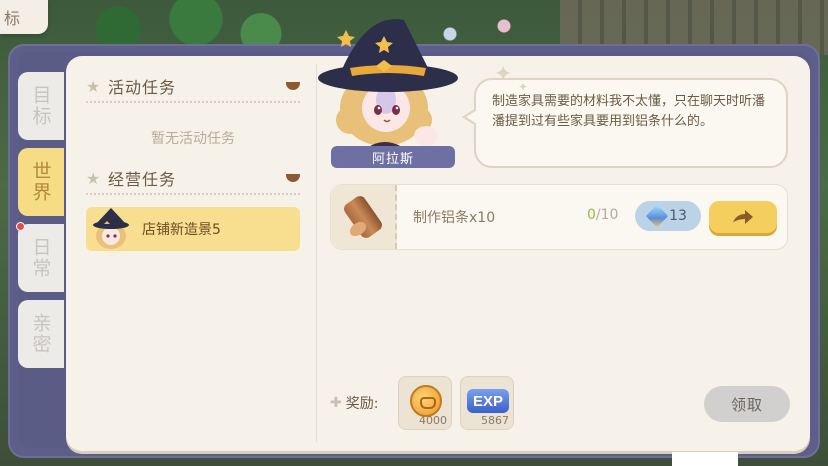 The image size is (828, 466). Describe the element at coordinates (181, 230) in the screenshot. I see `business-task-label: 店铺新造景5` at that location.